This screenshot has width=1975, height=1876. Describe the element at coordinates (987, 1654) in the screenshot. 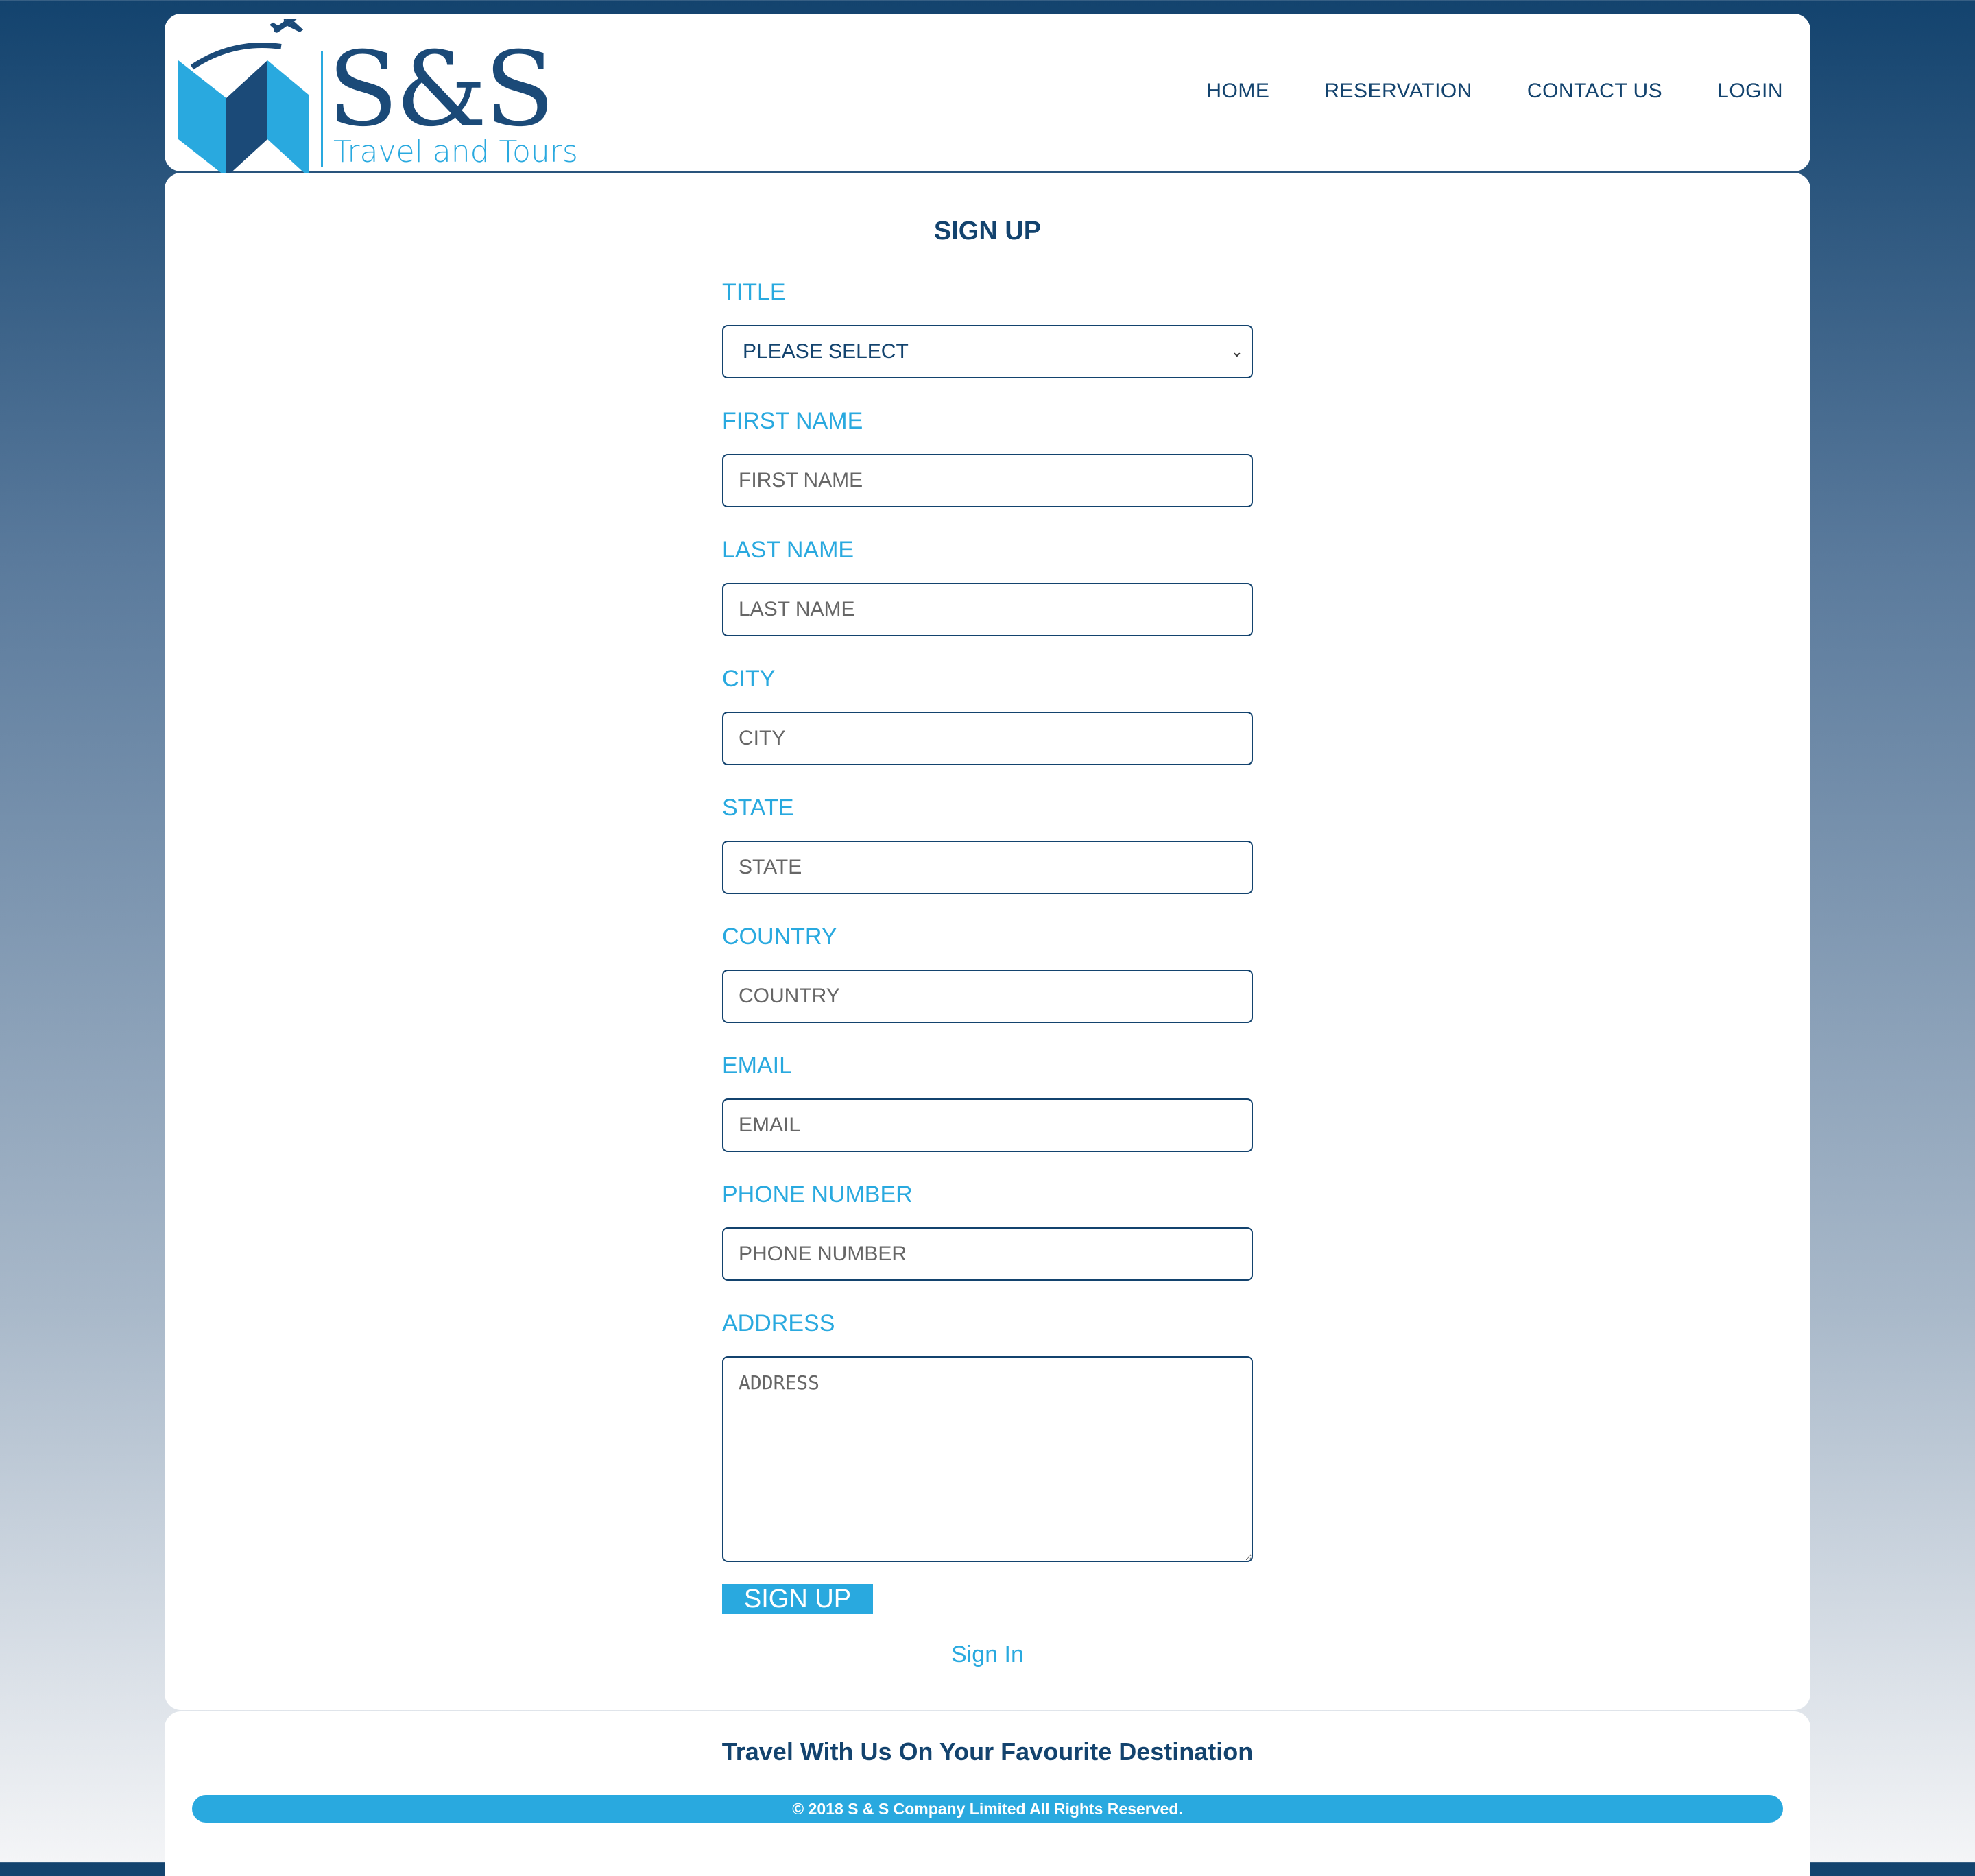

I see `sign-in-link: Sign In` at that location.